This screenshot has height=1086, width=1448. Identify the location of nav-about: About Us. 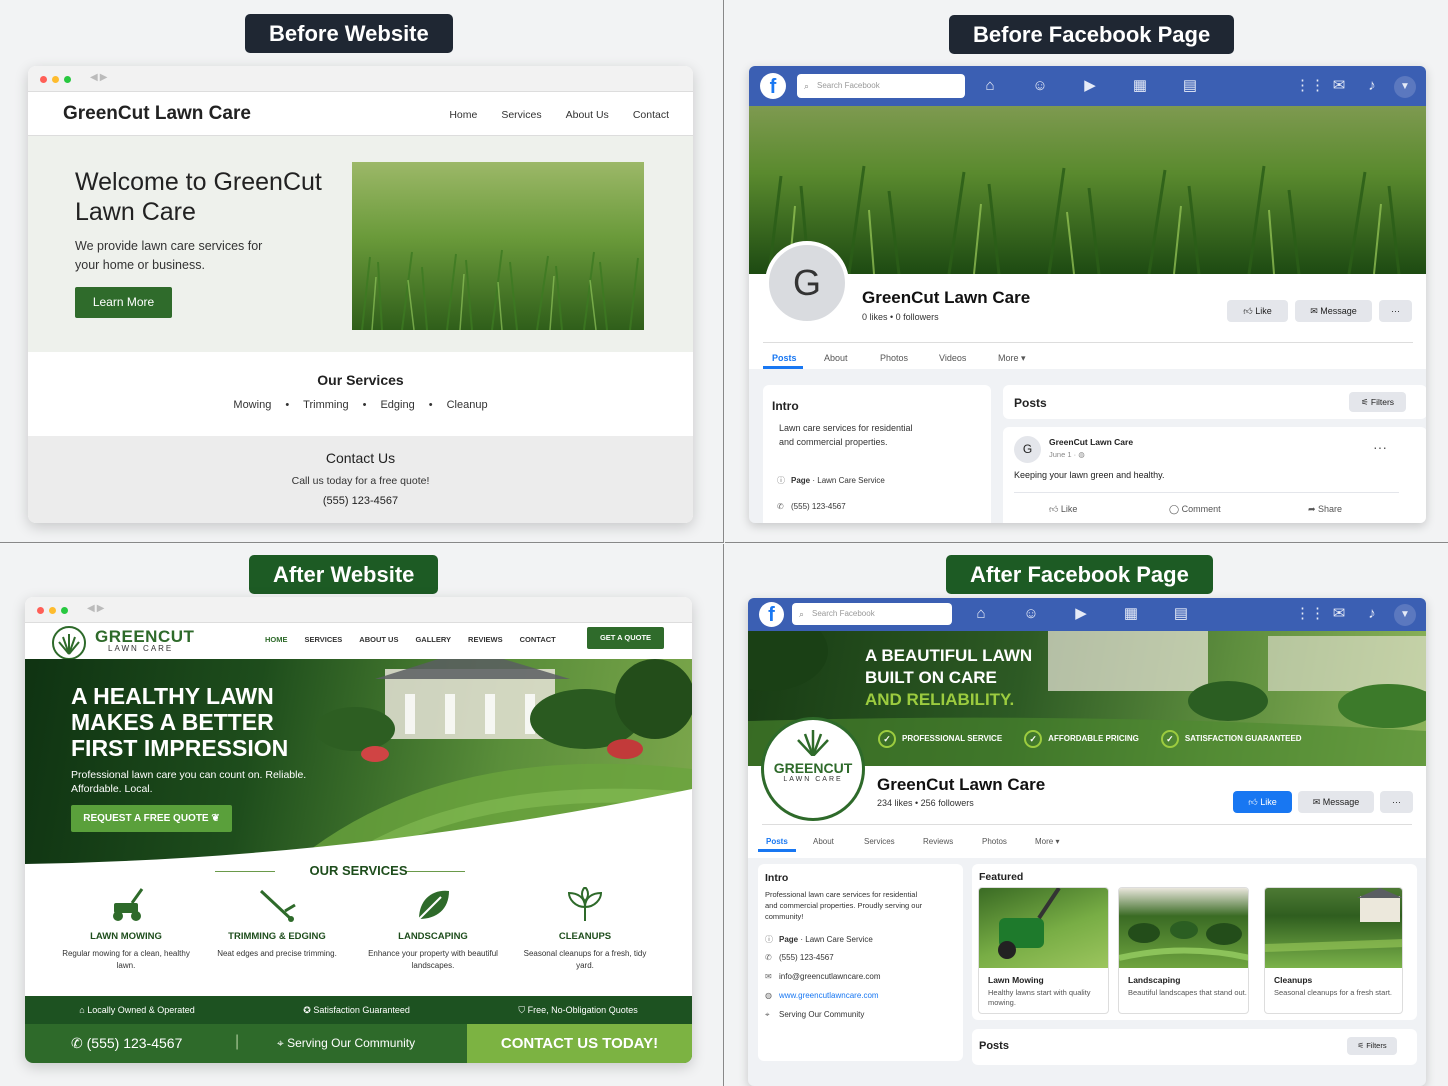
(587, 115).